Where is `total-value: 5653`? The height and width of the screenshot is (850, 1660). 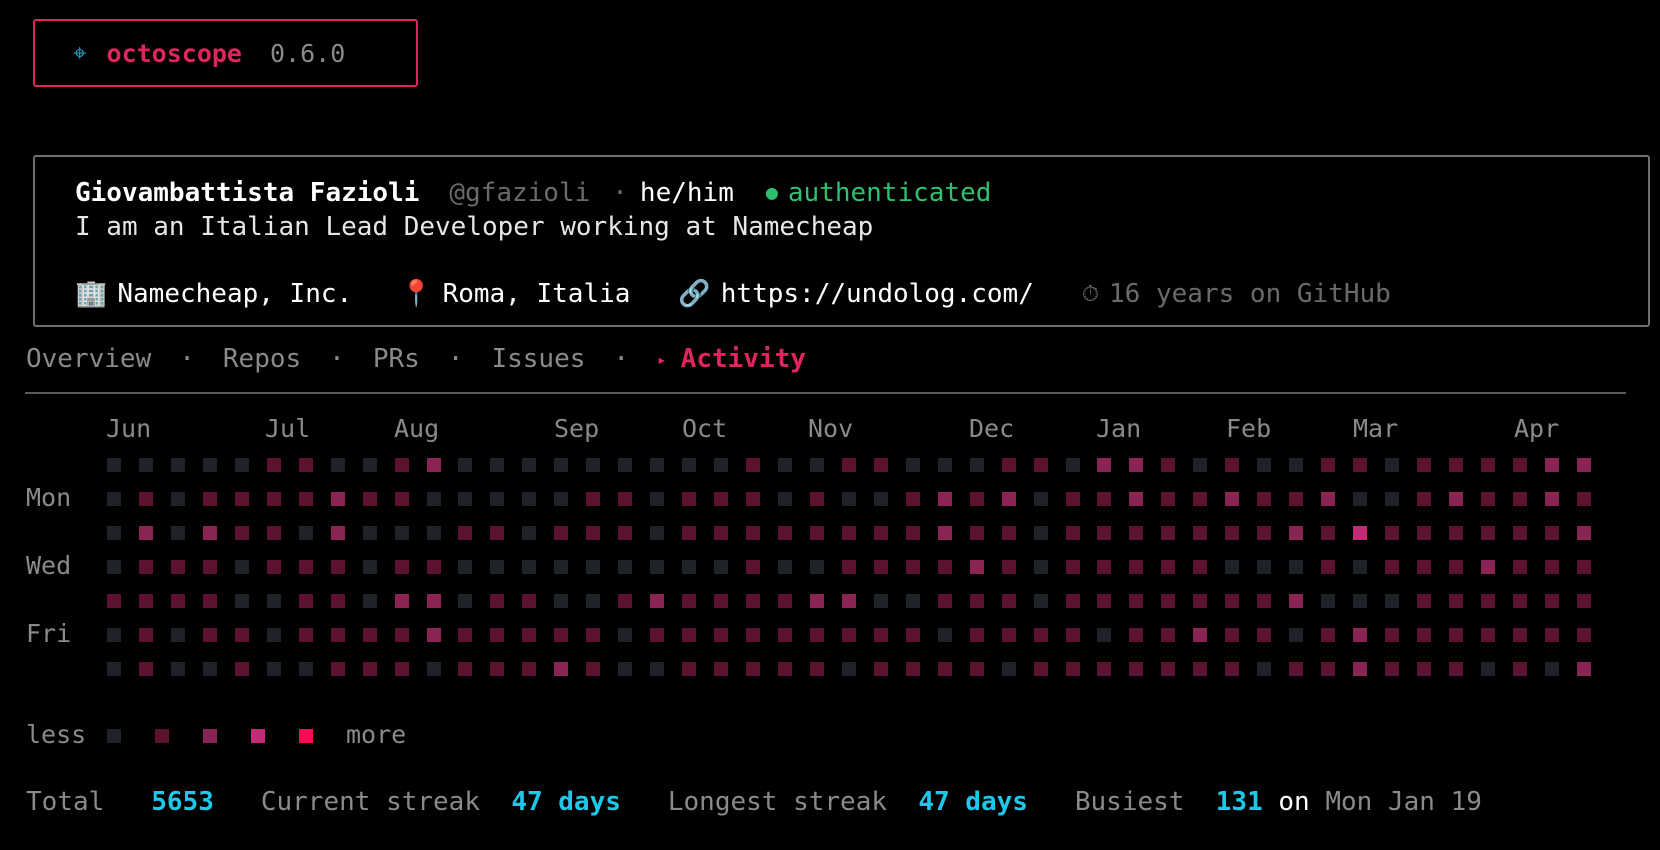
total-value: 5653 is located at coordinates (182, 802).